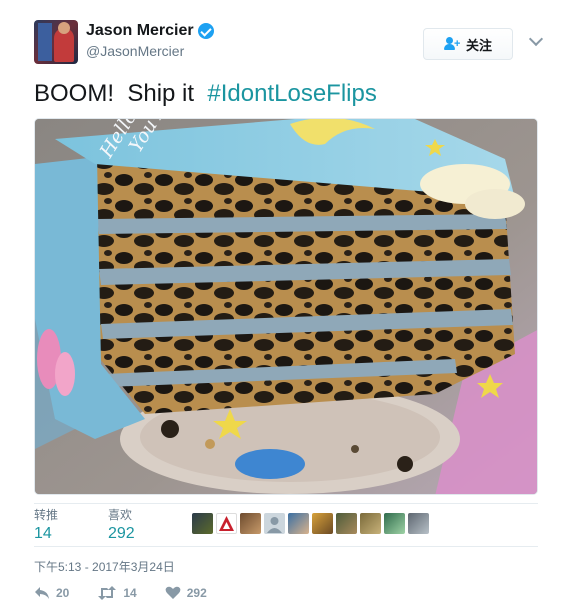 This screenshot has width=571, height=610. I want to click on tweet-header: Jason Mercier @JasonMercier + 关注, so click(289, 45).